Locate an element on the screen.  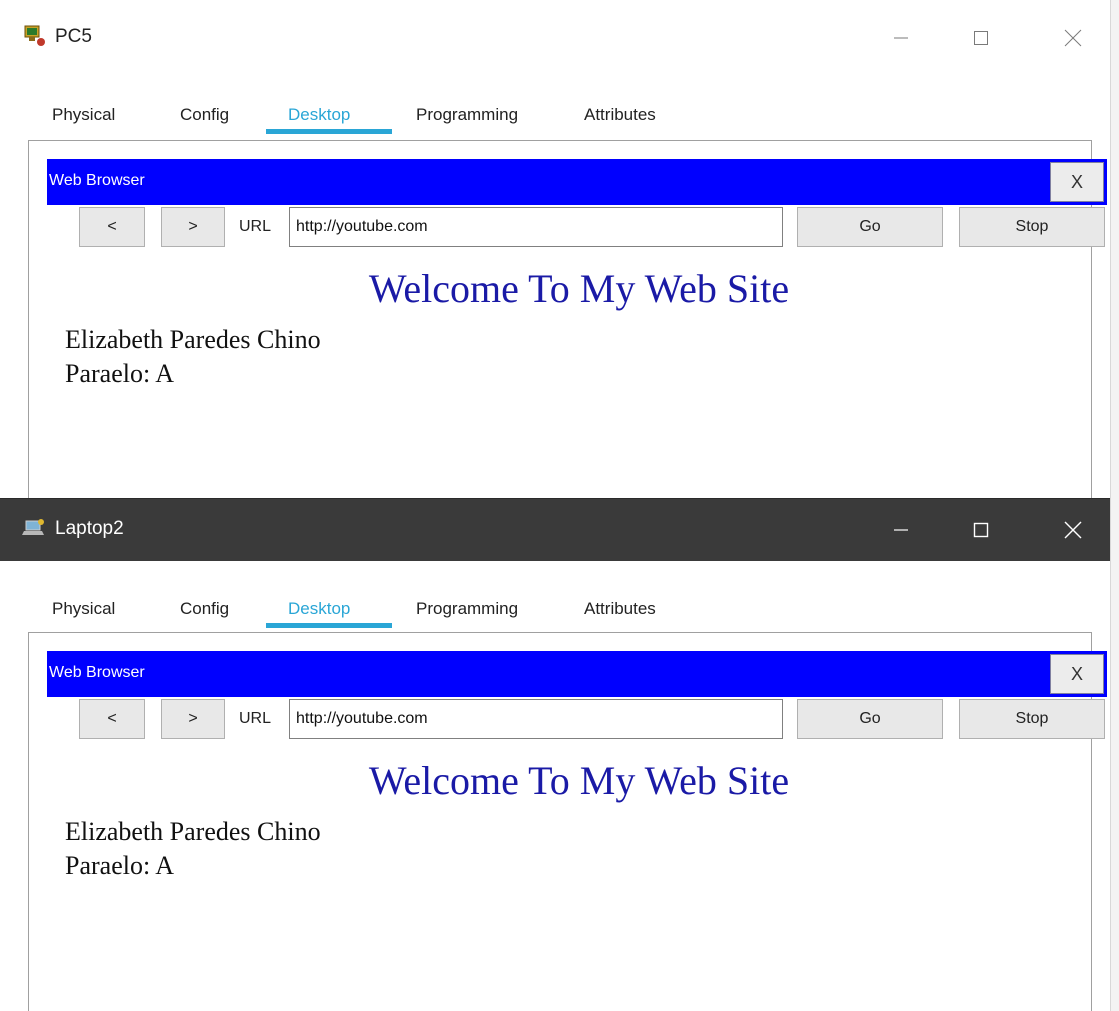
pc-app-icon is located at coordinates (34, 36).